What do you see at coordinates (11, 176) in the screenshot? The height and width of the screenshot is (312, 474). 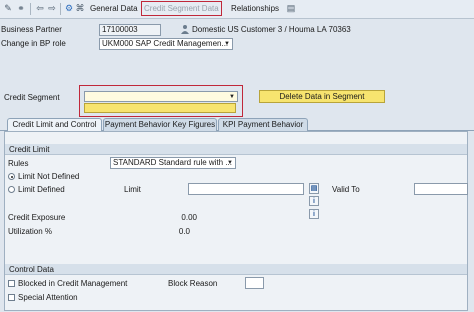 I see `limit-not-defined-radio` at bounding box center [11, 176].